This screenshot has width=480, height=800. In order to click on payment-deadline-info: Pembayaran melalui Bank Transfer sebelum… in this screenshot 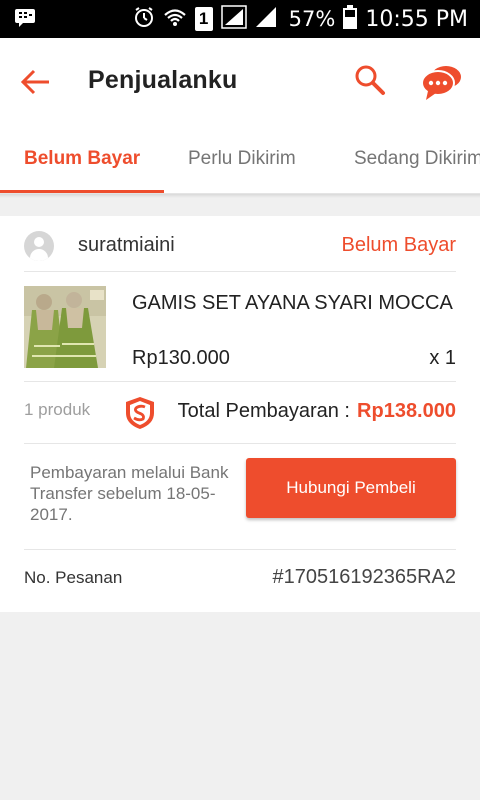, I will do `click(129, 493)`.